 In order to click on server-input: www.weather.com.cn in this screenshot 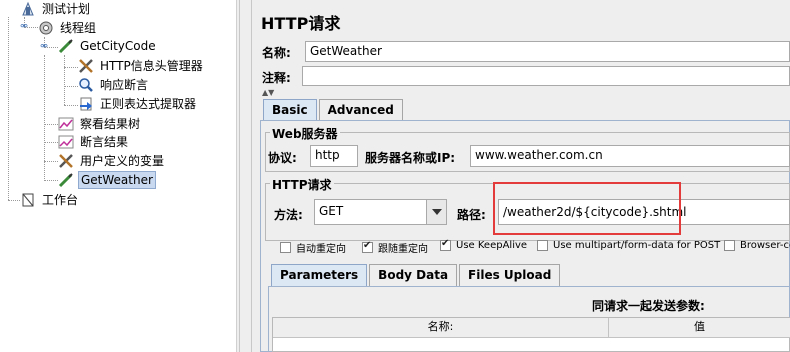, I will do `click(630, 156)`.